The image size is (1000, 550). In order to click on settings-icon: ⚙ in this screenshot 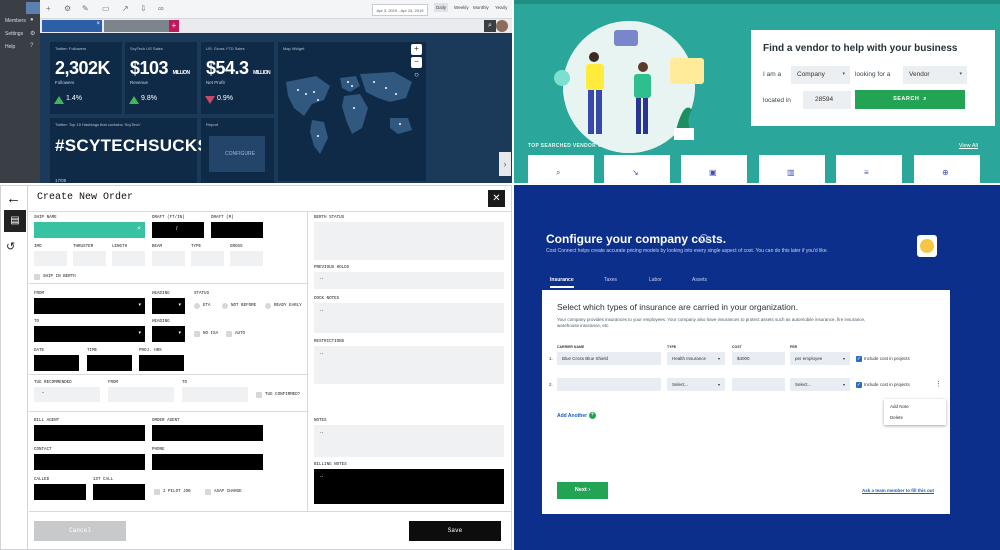, I will do `click(67, 8)`.